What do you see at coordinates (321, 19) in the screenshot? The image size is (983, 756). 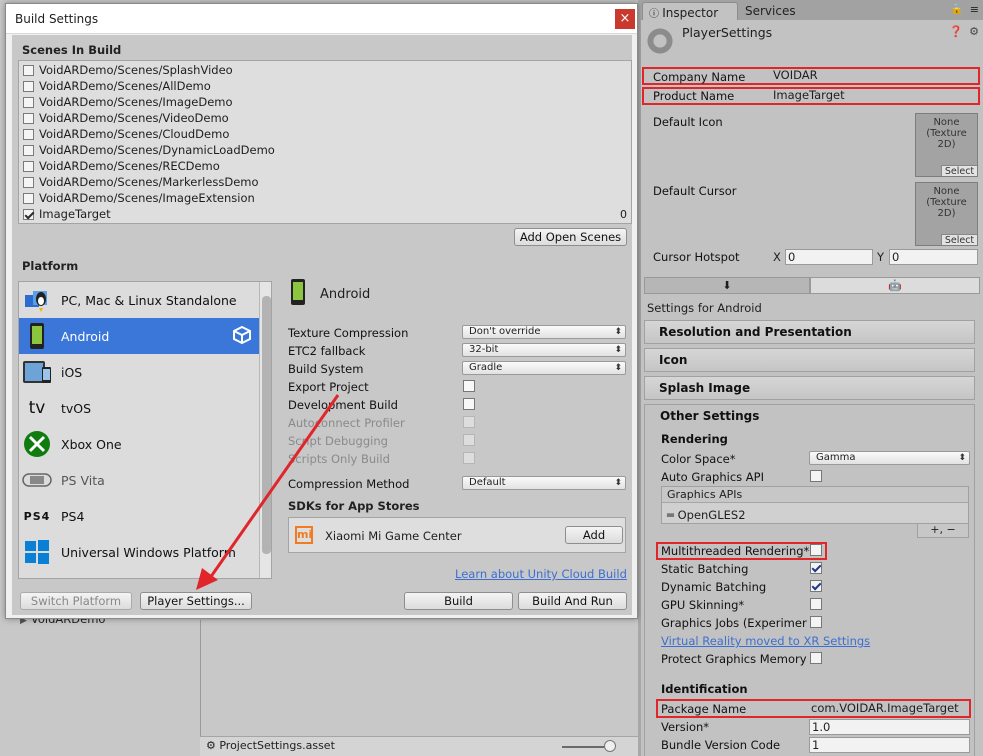 I see `window-titlebar: Build Settings ×` at bounding box center [321, 19].